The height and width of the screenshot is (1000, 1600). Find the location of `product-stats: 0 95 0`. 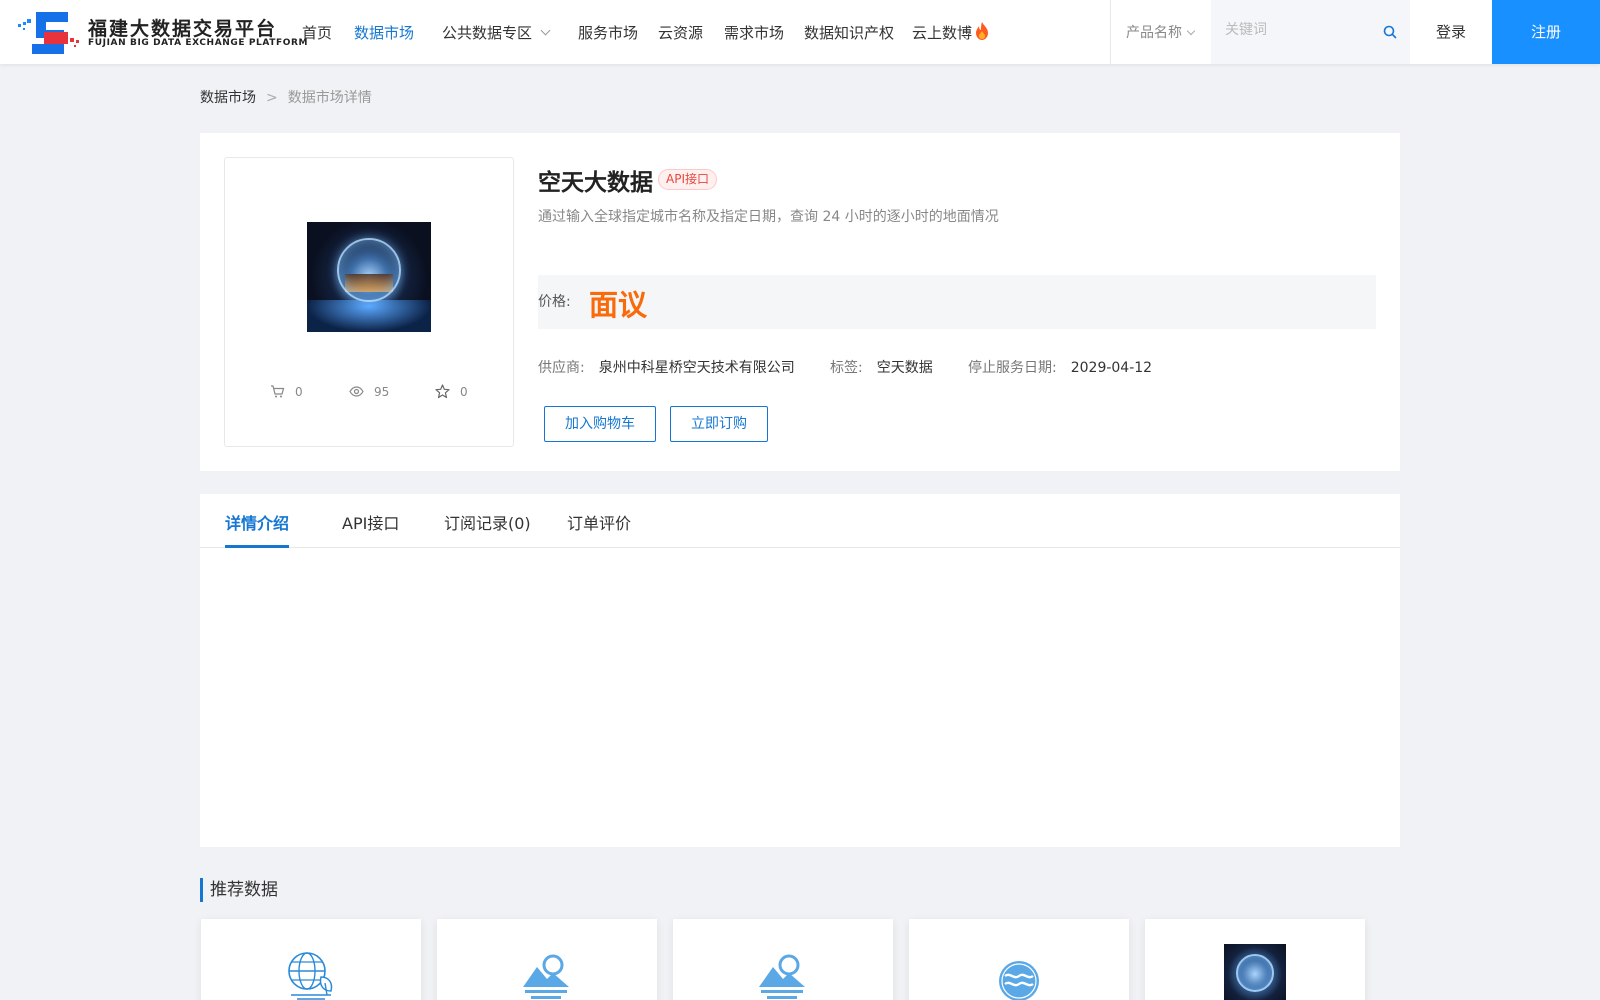

product-stats: 0 95 0 is located at coordinates (370, 394).